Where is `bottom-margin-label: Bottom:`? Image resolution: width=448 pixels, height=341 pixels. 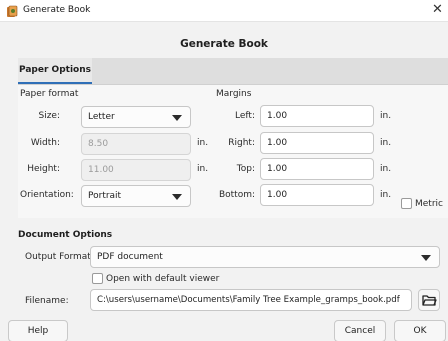
bottom-margin-label: Bottom: is located at coordinates (236, 195).